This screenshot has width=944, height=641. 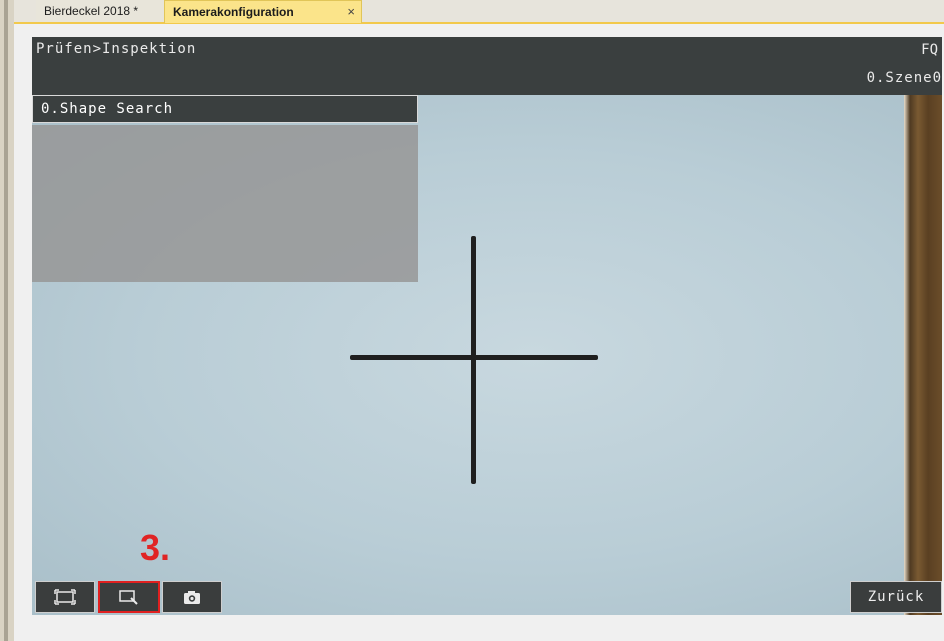 What do you see at coordinates (7, 320) in the screenshot?
I see `left-frame` at bounding box center [7, 320].